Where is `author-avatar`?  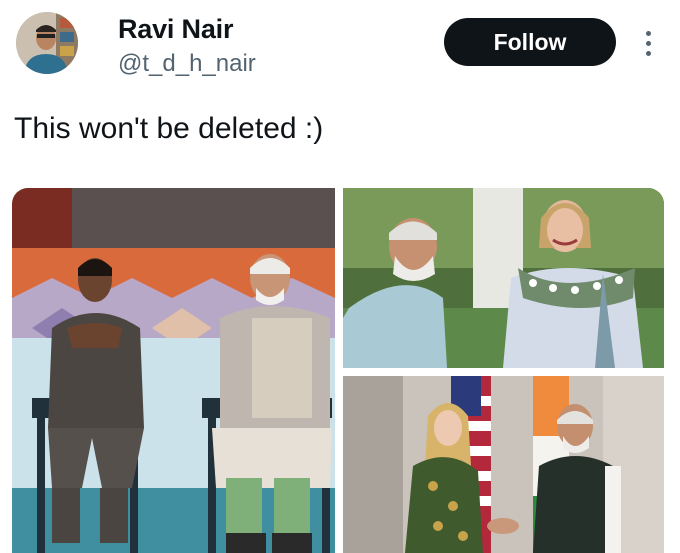 author-avatar is located at coordinates (47, 43).